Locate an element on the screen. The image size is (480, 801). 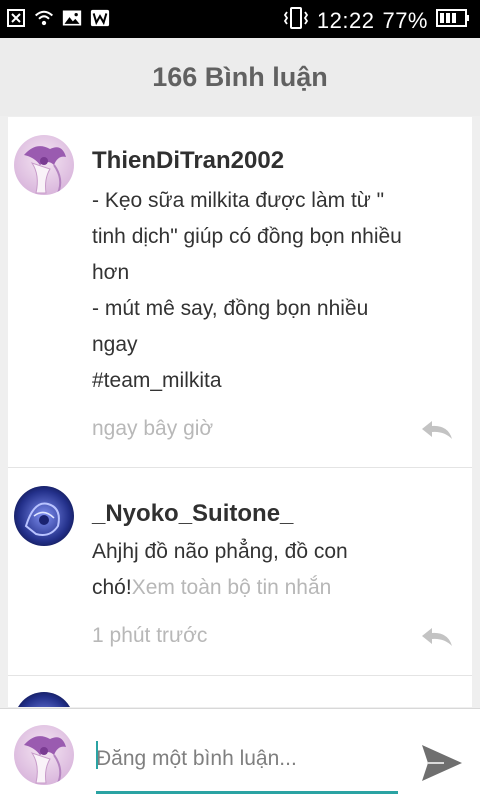
comment-item is located at coordinates (240, 691).